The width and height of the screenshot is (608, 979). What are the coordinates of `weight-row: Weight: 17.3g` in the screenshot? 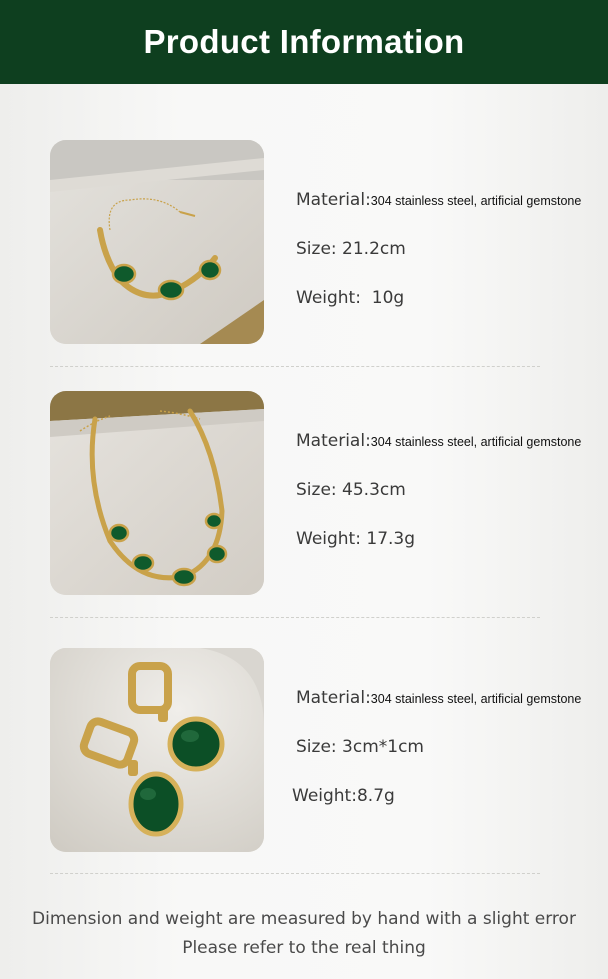 It's located at (355, 539).